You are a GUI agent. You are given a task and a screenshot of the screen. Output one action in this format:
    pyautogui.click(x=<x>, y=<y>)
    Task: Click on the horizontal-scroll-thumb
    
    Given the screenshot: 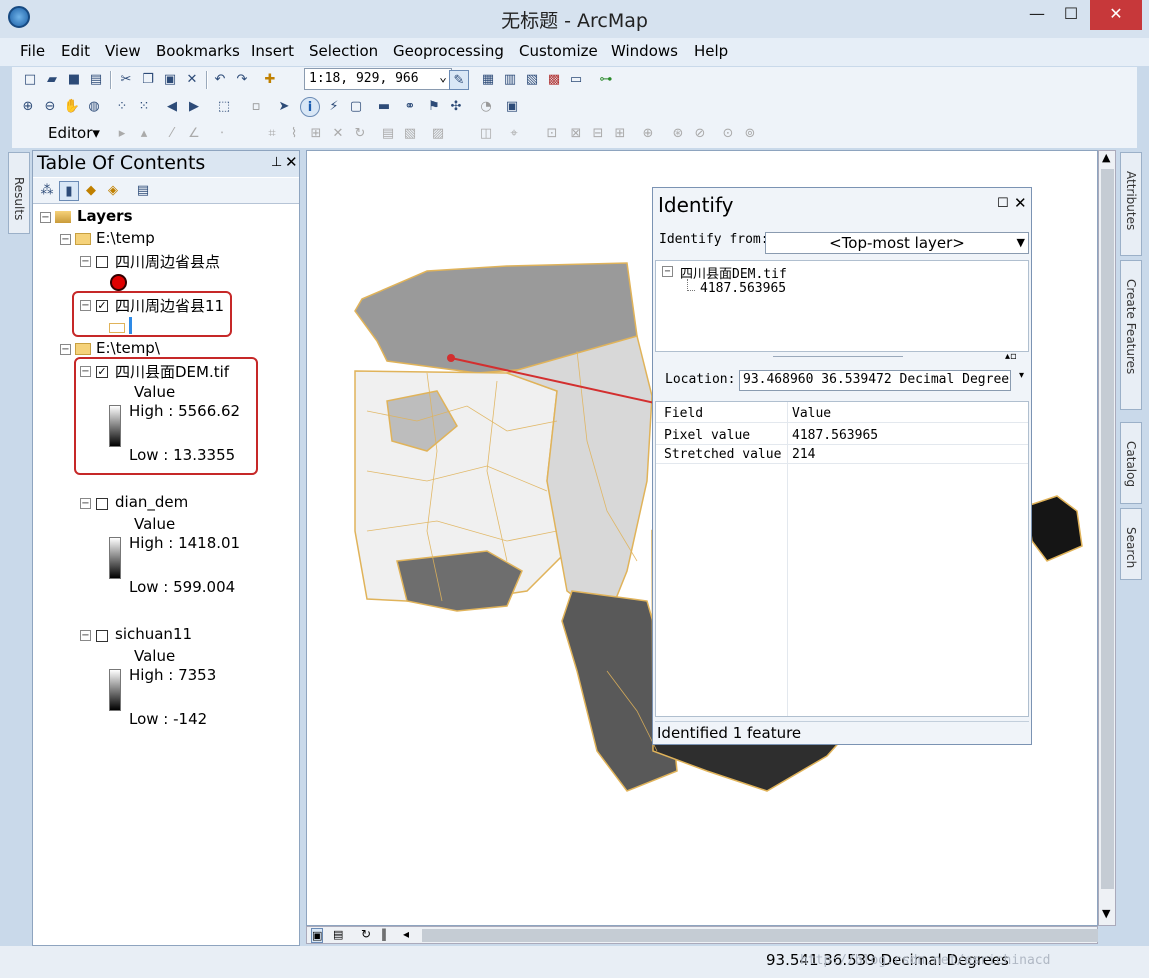 What is the action you would take?
    pyautogui.click(x=760, y=935)
    